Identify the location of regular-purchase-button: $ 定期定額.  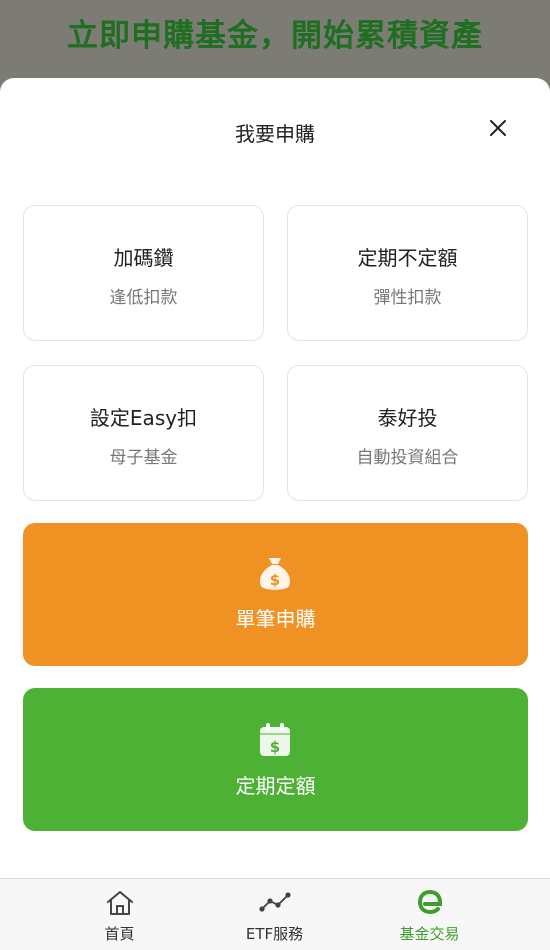
(275, 759).